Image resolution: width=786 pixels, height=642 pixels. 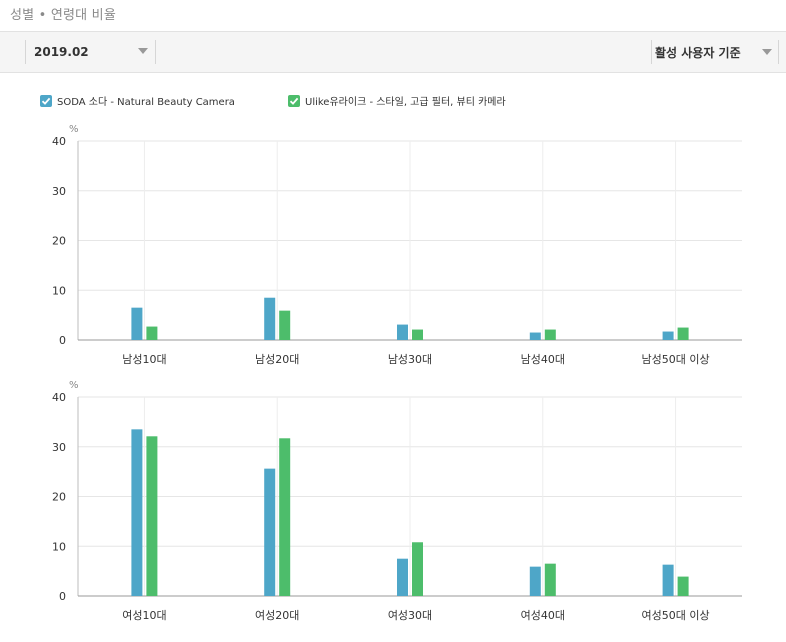 I want to click on x-tick-label: 여성10대, so click(x=144, y=615).